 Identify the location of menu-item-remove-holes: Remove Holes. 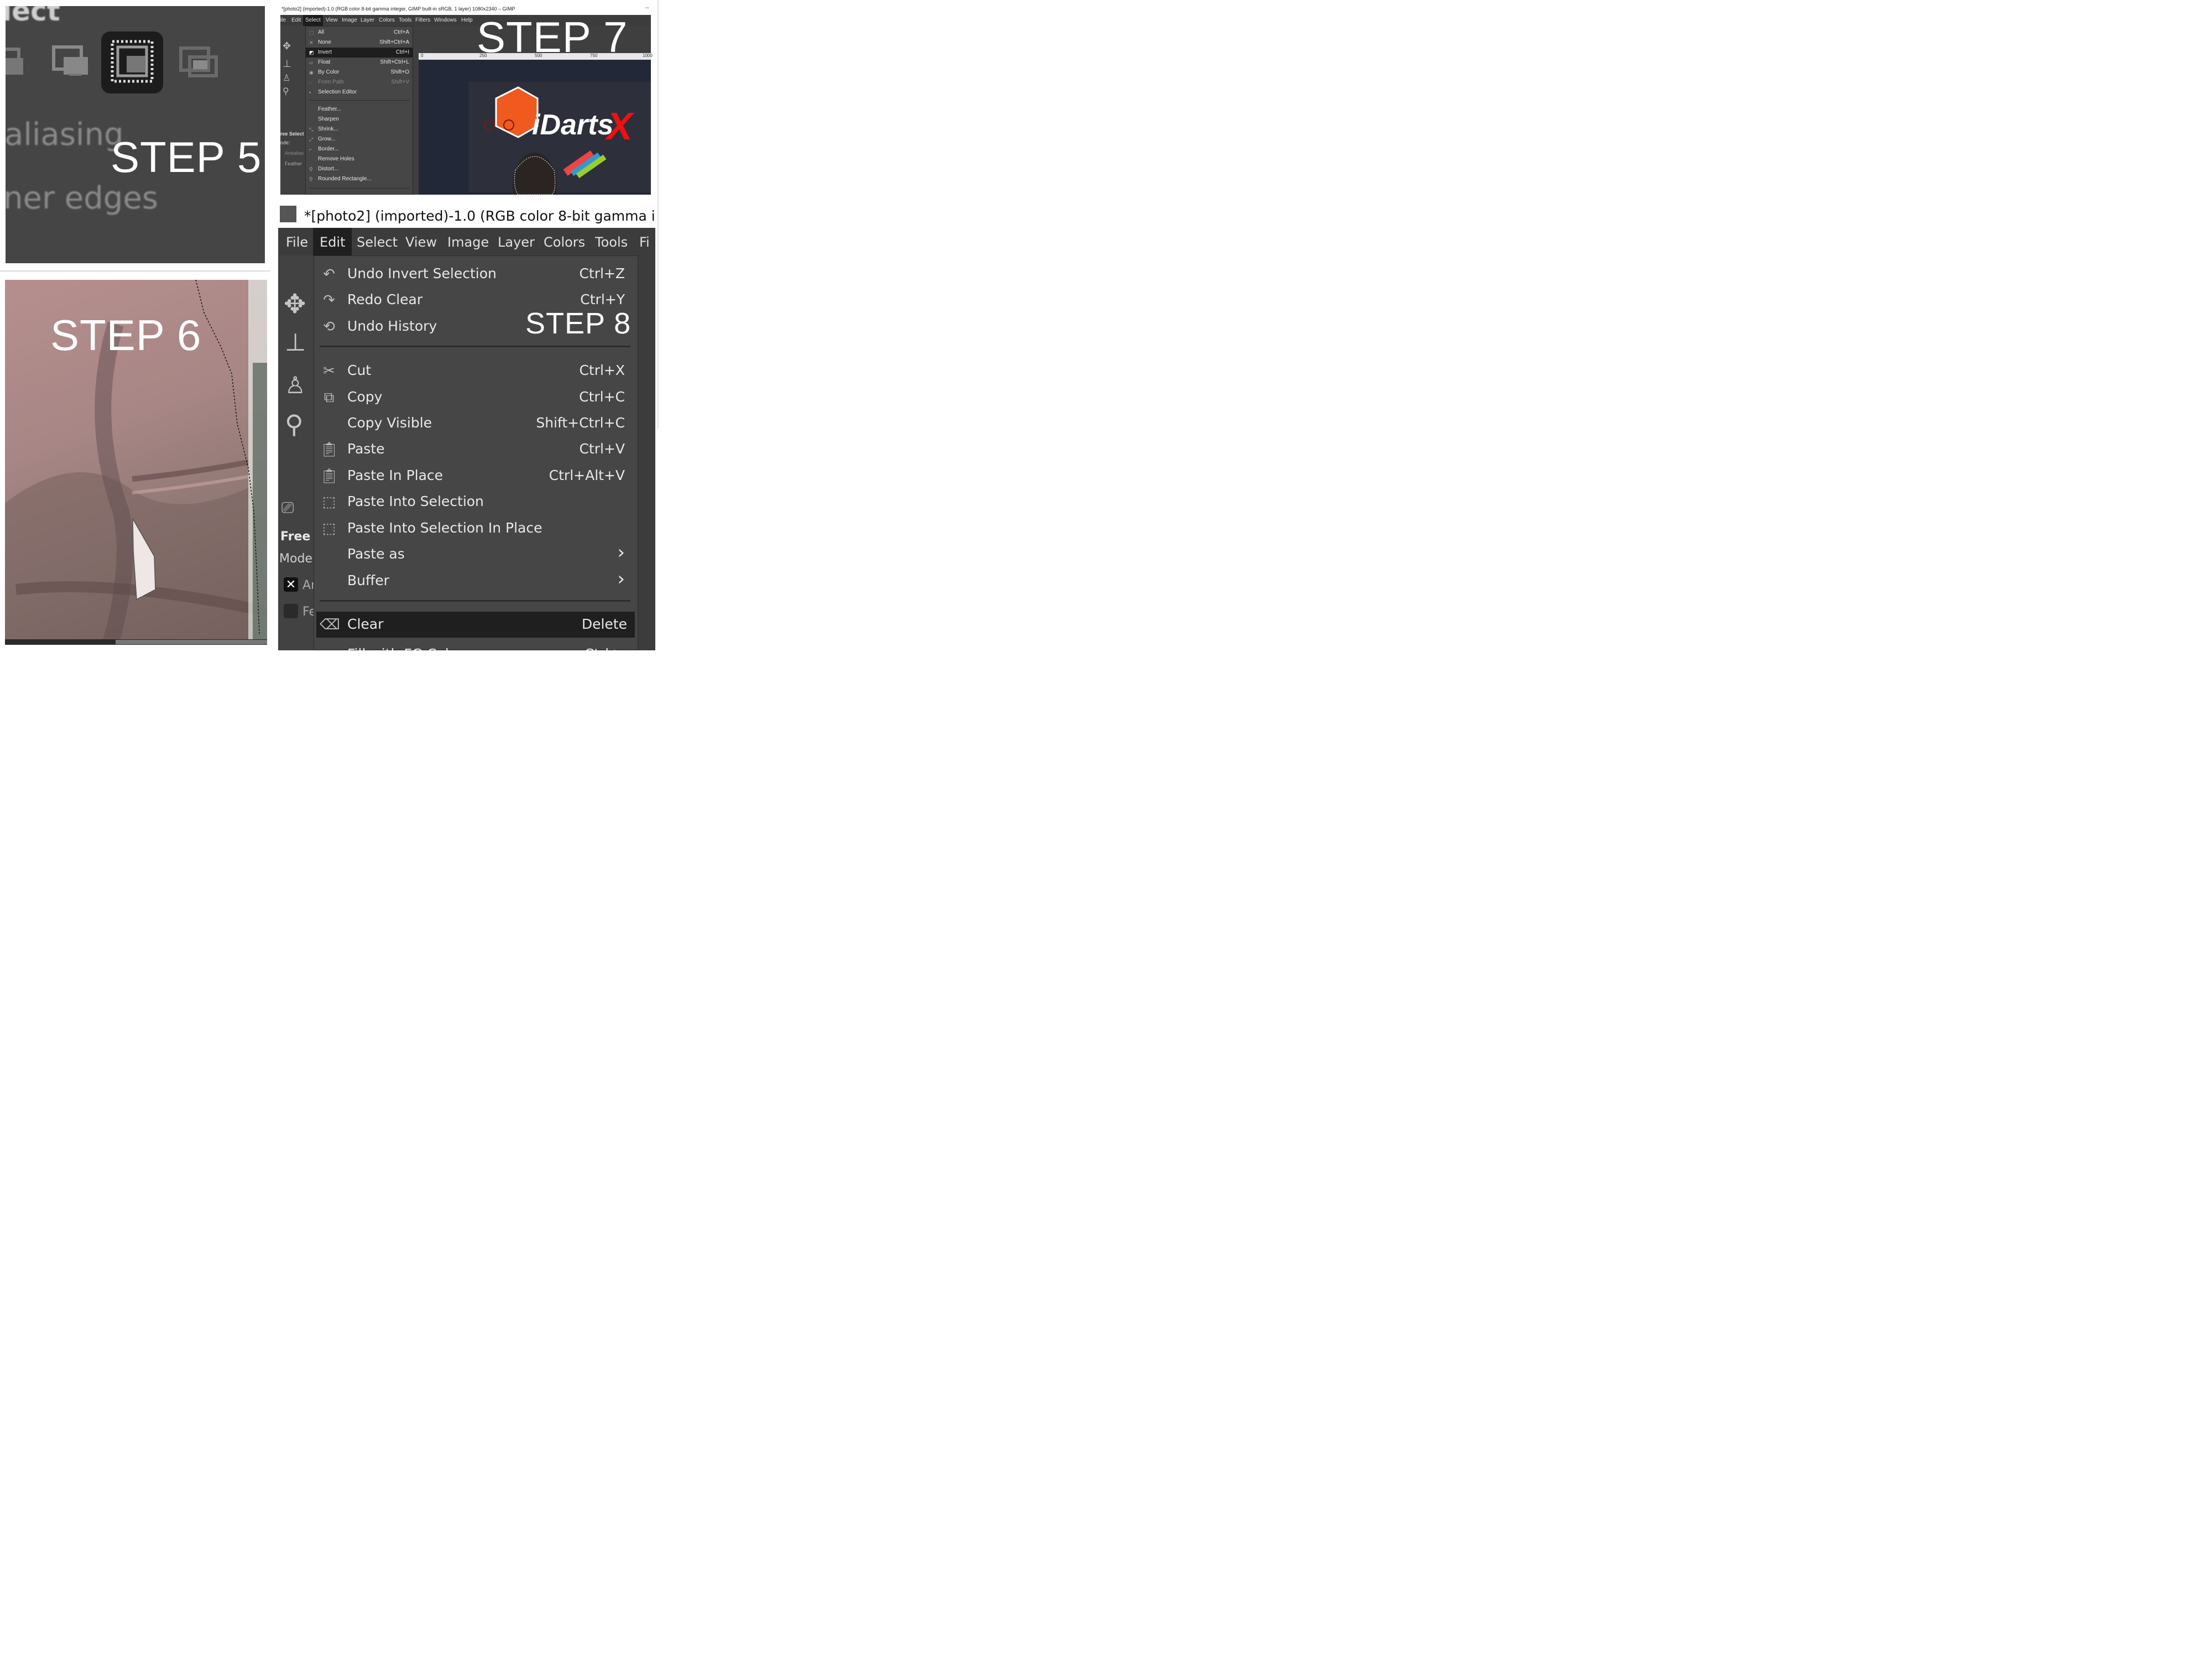
(360, 159).